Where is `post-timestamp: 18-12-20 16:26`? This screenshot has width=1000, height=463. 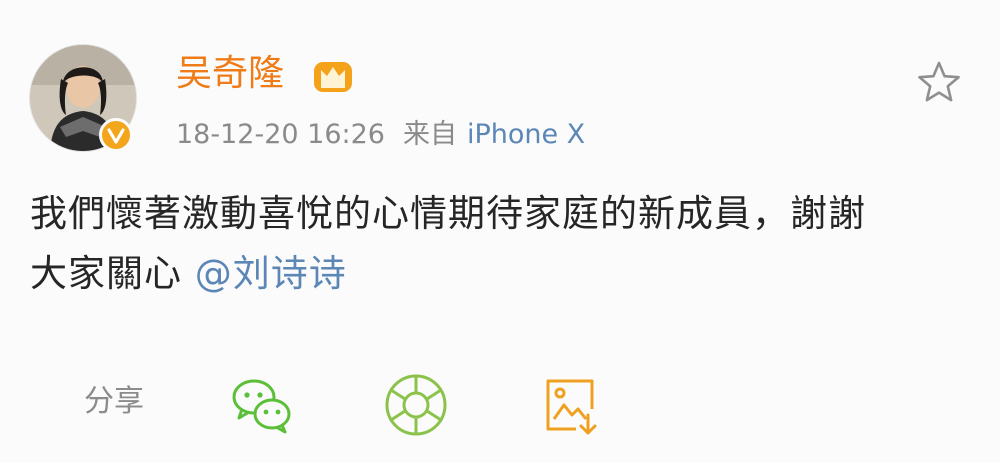
post-timestamp: 18-12-20 16:26 is located at coordinates (280, 134).